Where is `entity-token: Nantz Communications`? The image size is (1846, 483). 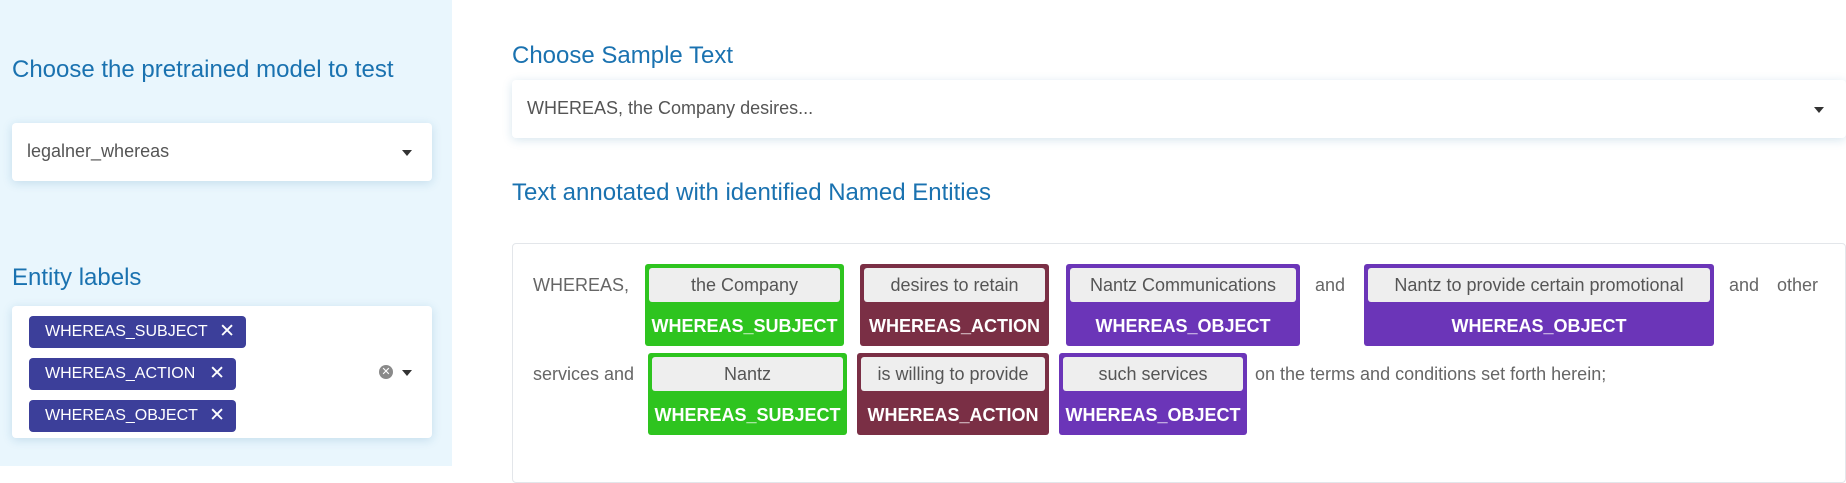 entity-token: Nantz Communications is located at coordinates (1183, 285).